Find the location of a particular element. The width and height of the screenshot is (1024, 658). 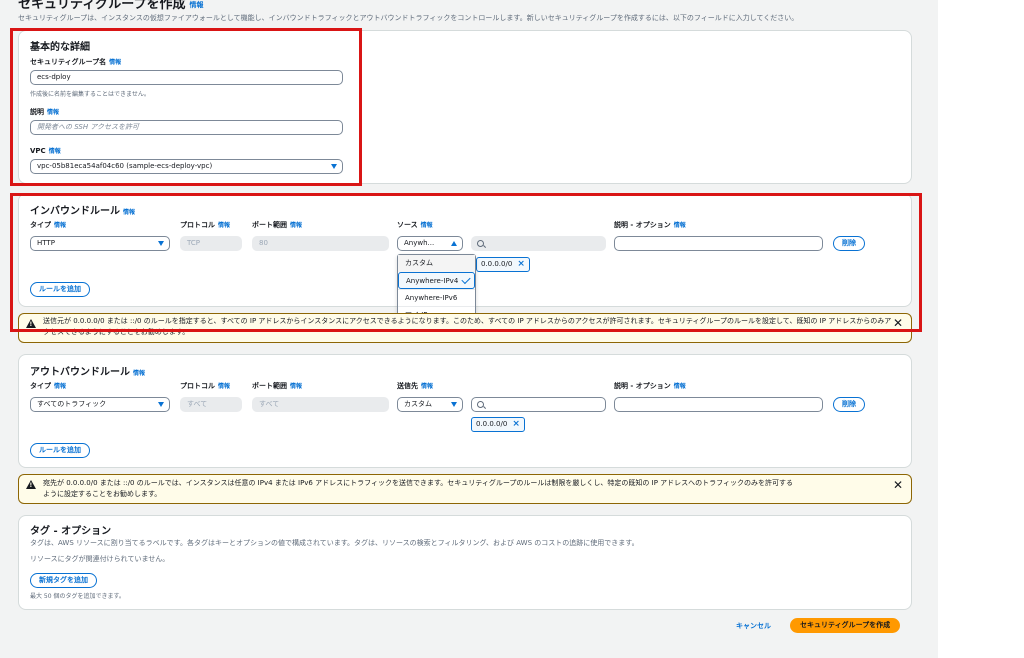

outbound-protocol-field: すべて is located at coordinates (211, 404).